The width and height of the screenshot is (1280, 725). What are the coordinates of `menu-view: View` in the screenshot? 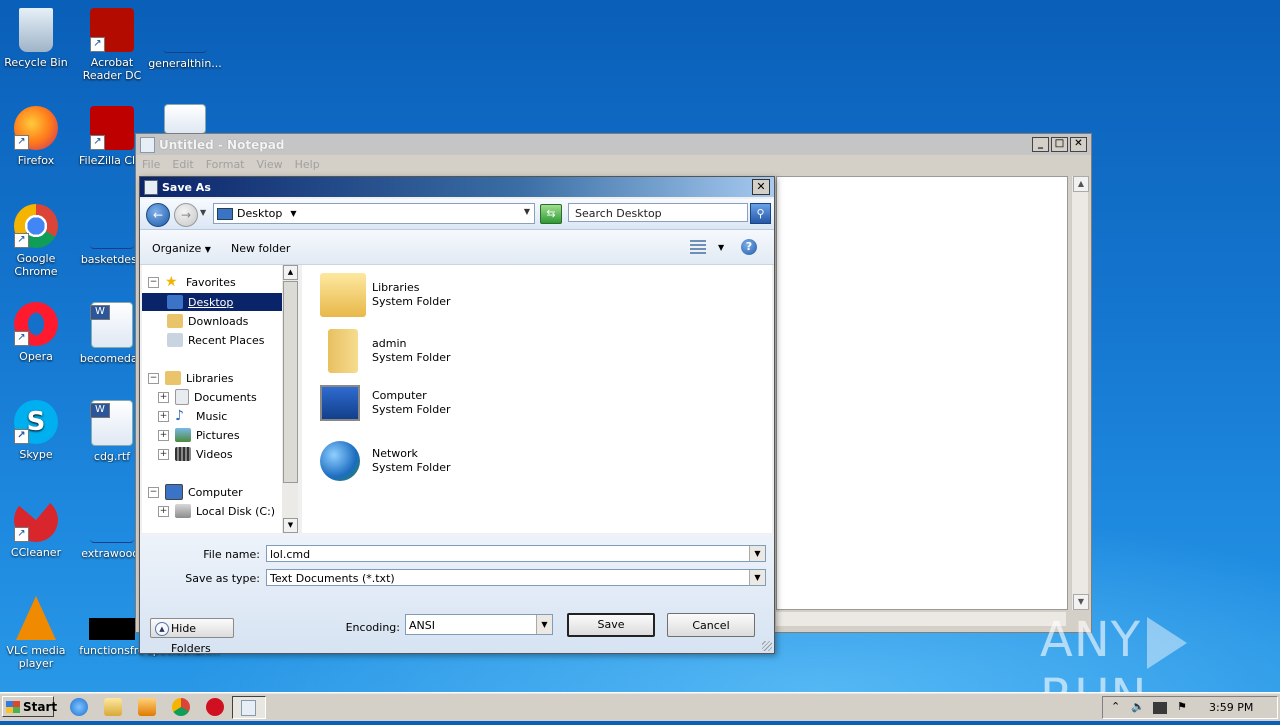 It's located at (270, 164).